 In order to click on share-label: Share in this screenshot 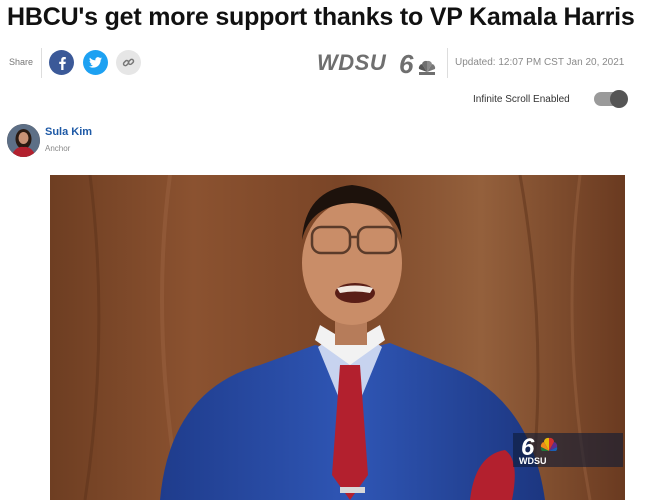, I will do `click(21, 62)`.